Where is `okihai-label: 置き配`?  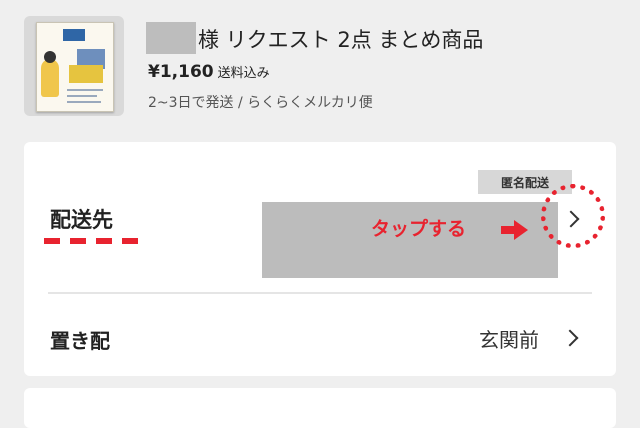
okihai-label: 置き配 is located at coordinates (80, 341).